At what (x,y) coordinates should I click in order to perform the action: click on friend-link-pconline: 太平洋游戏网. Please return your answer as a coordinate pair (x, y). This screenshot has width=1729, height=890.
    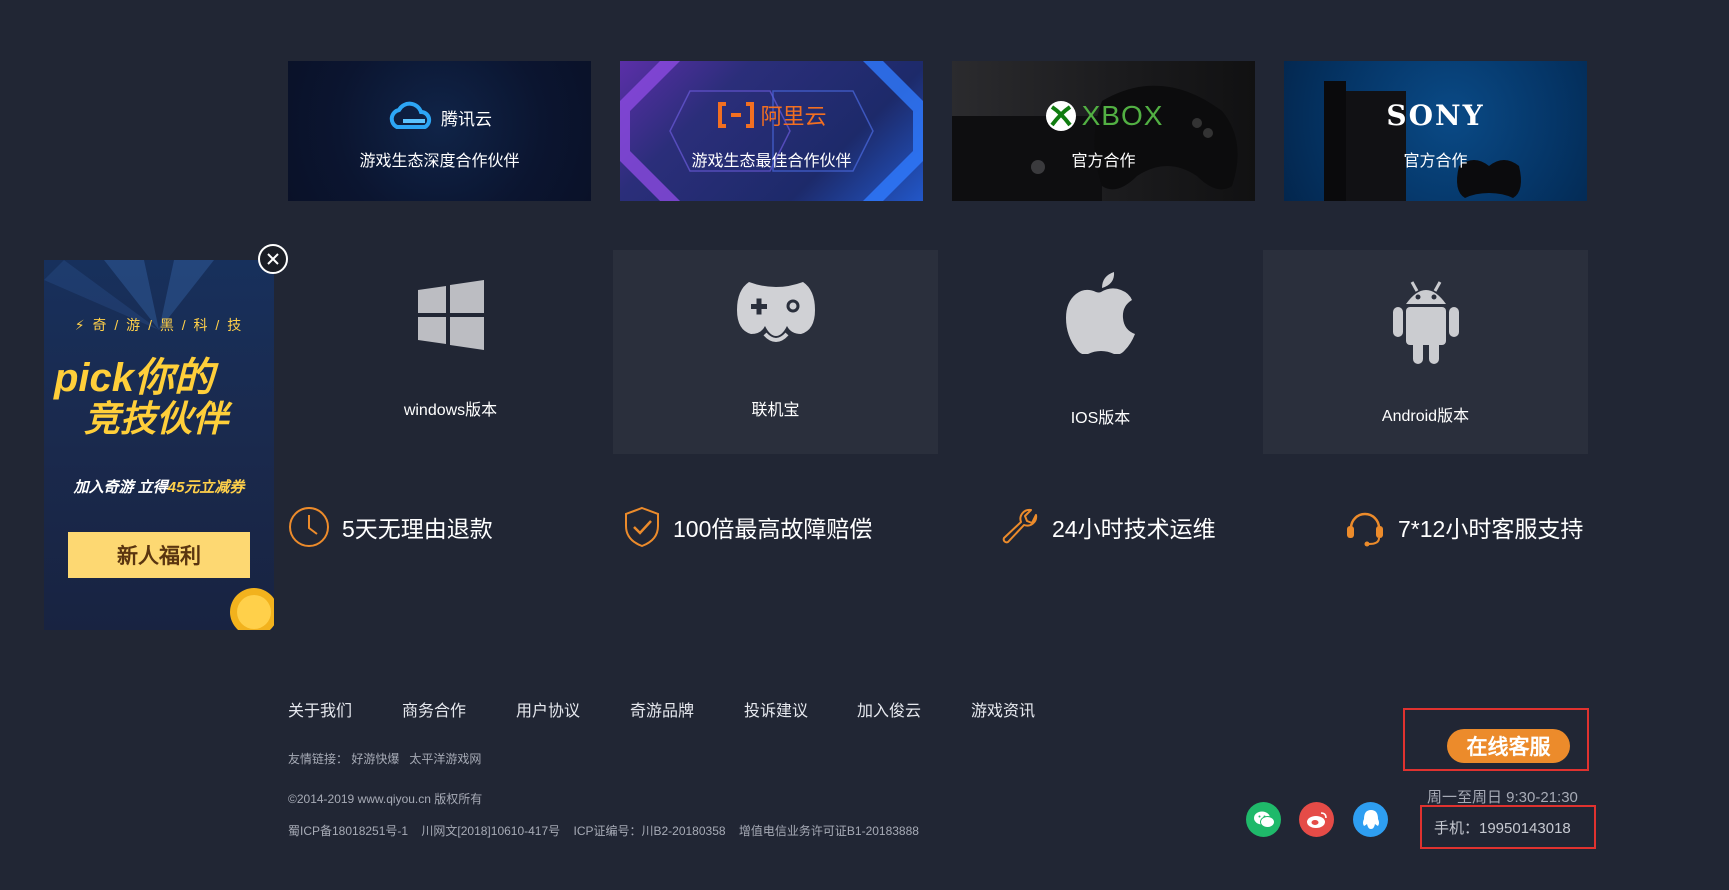
    Looking at the image, I should click on (445, 759).